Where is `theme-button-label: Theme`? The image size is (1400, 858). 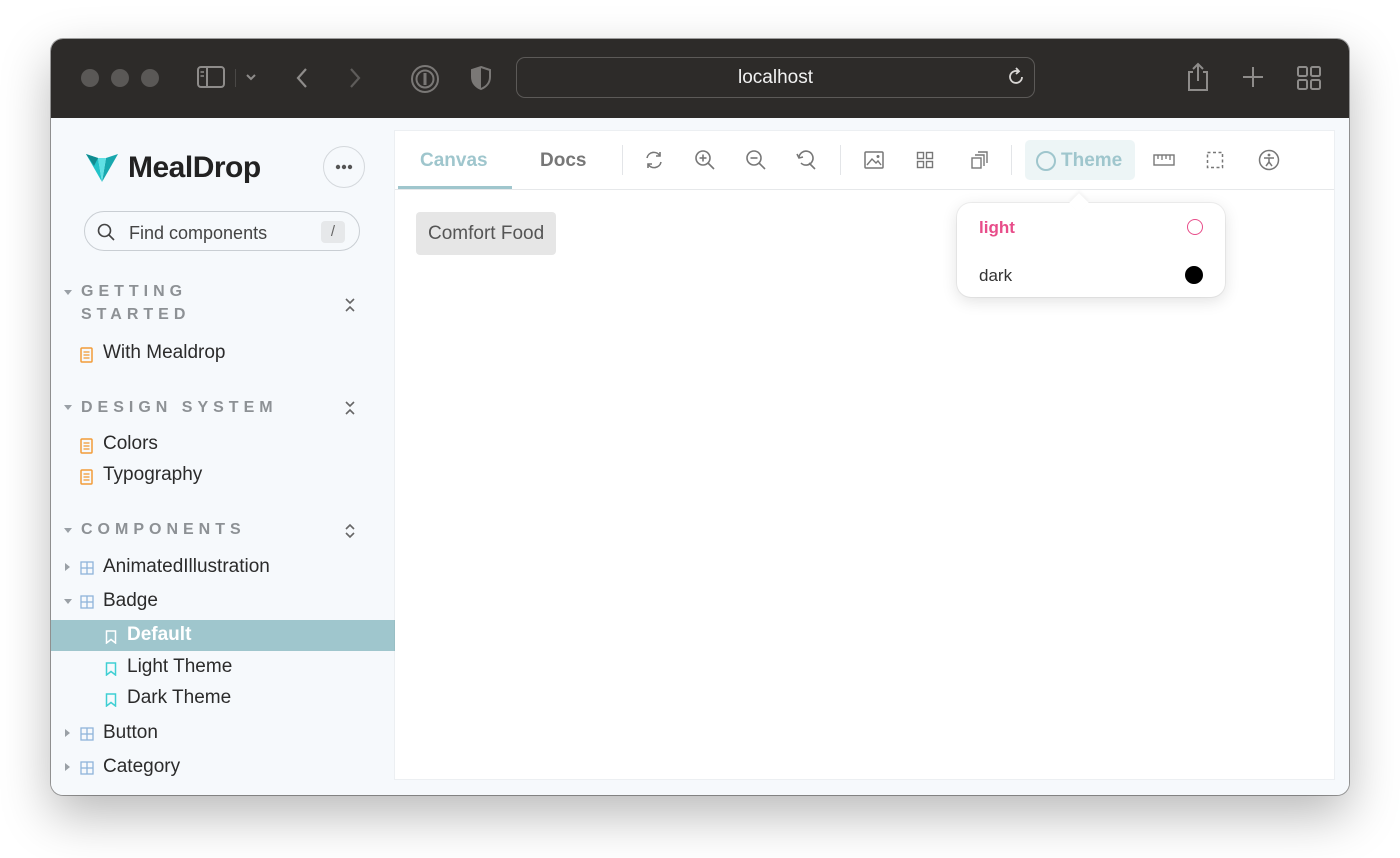
theme-button-label: Theme is located at coordinates (1092, 160).